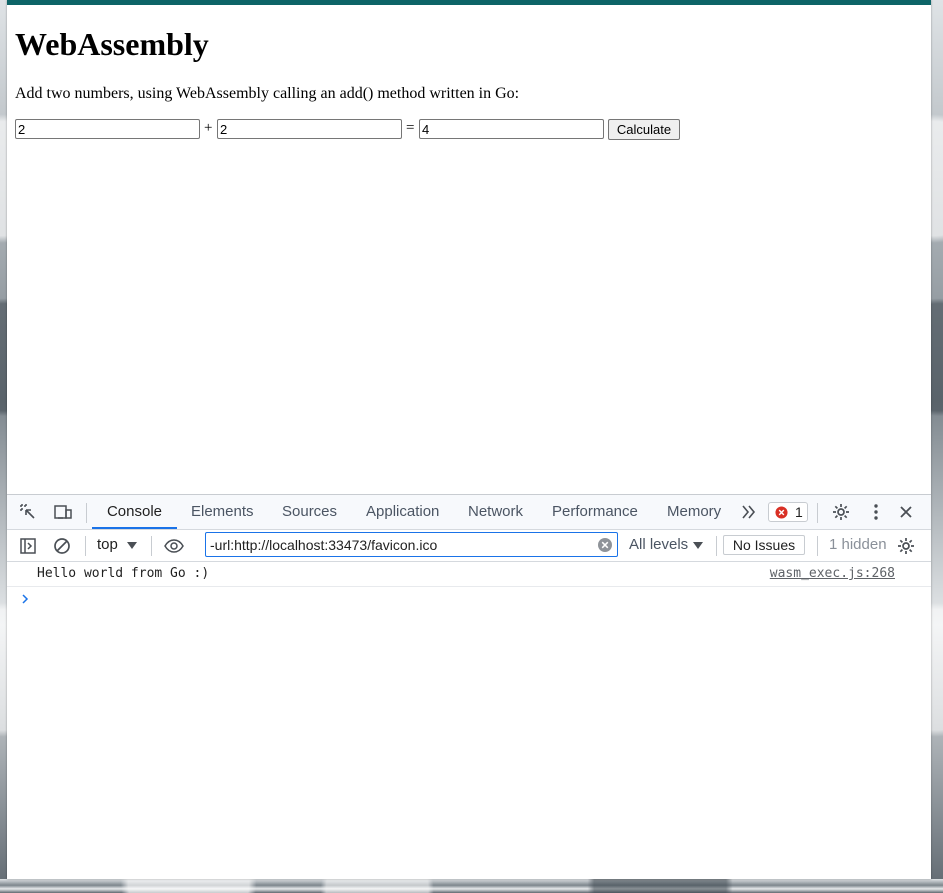 The height and width of the screenshot is (893, 943). I want to click on context-select-label: top, so click(107, 544).